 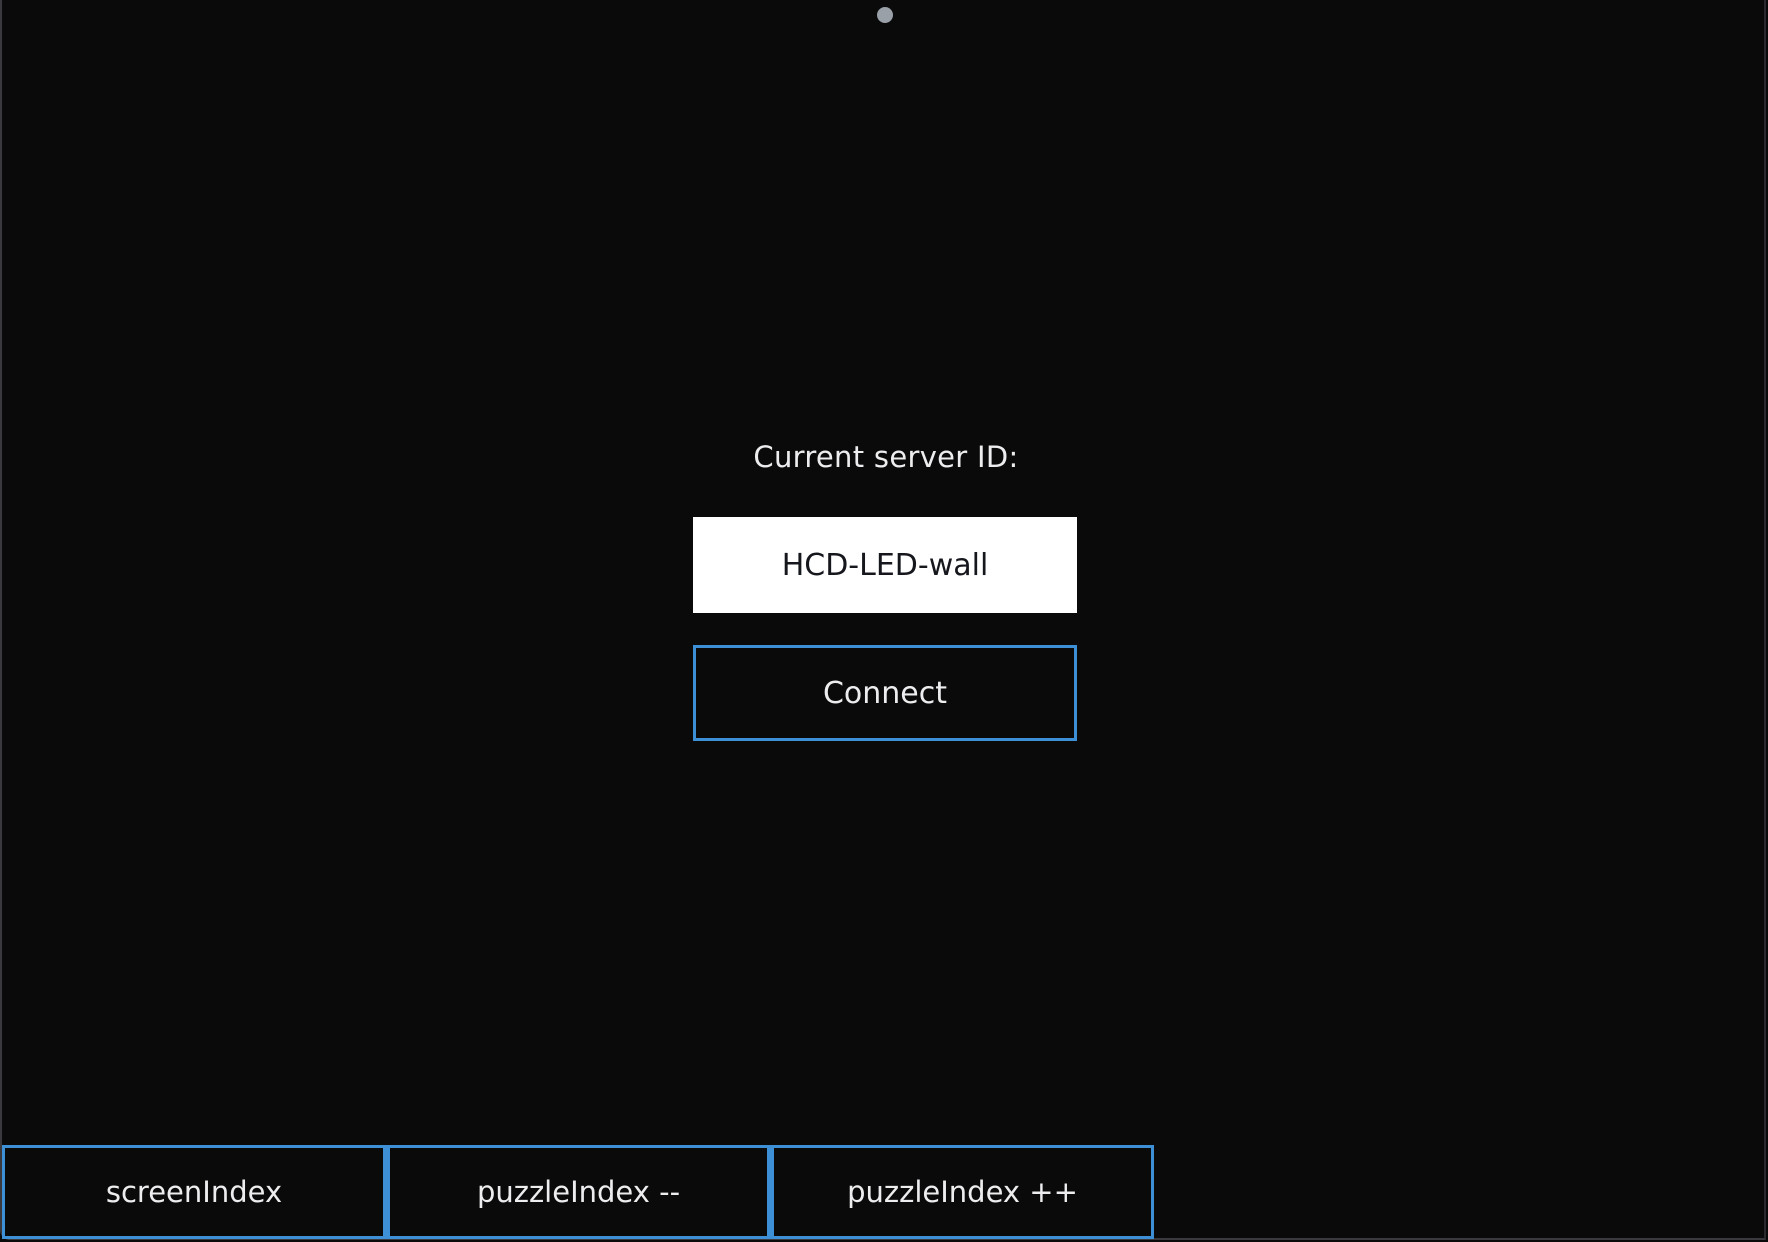 I want to click on server-id-label: Current server ID:, so click(x=886, y=457).